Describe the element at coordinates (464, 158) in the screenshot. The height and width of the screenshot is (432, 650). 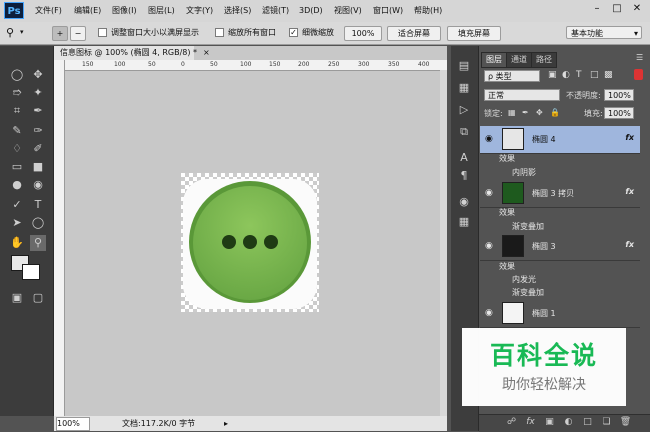
I see `character-panel-icon: A` at that location.